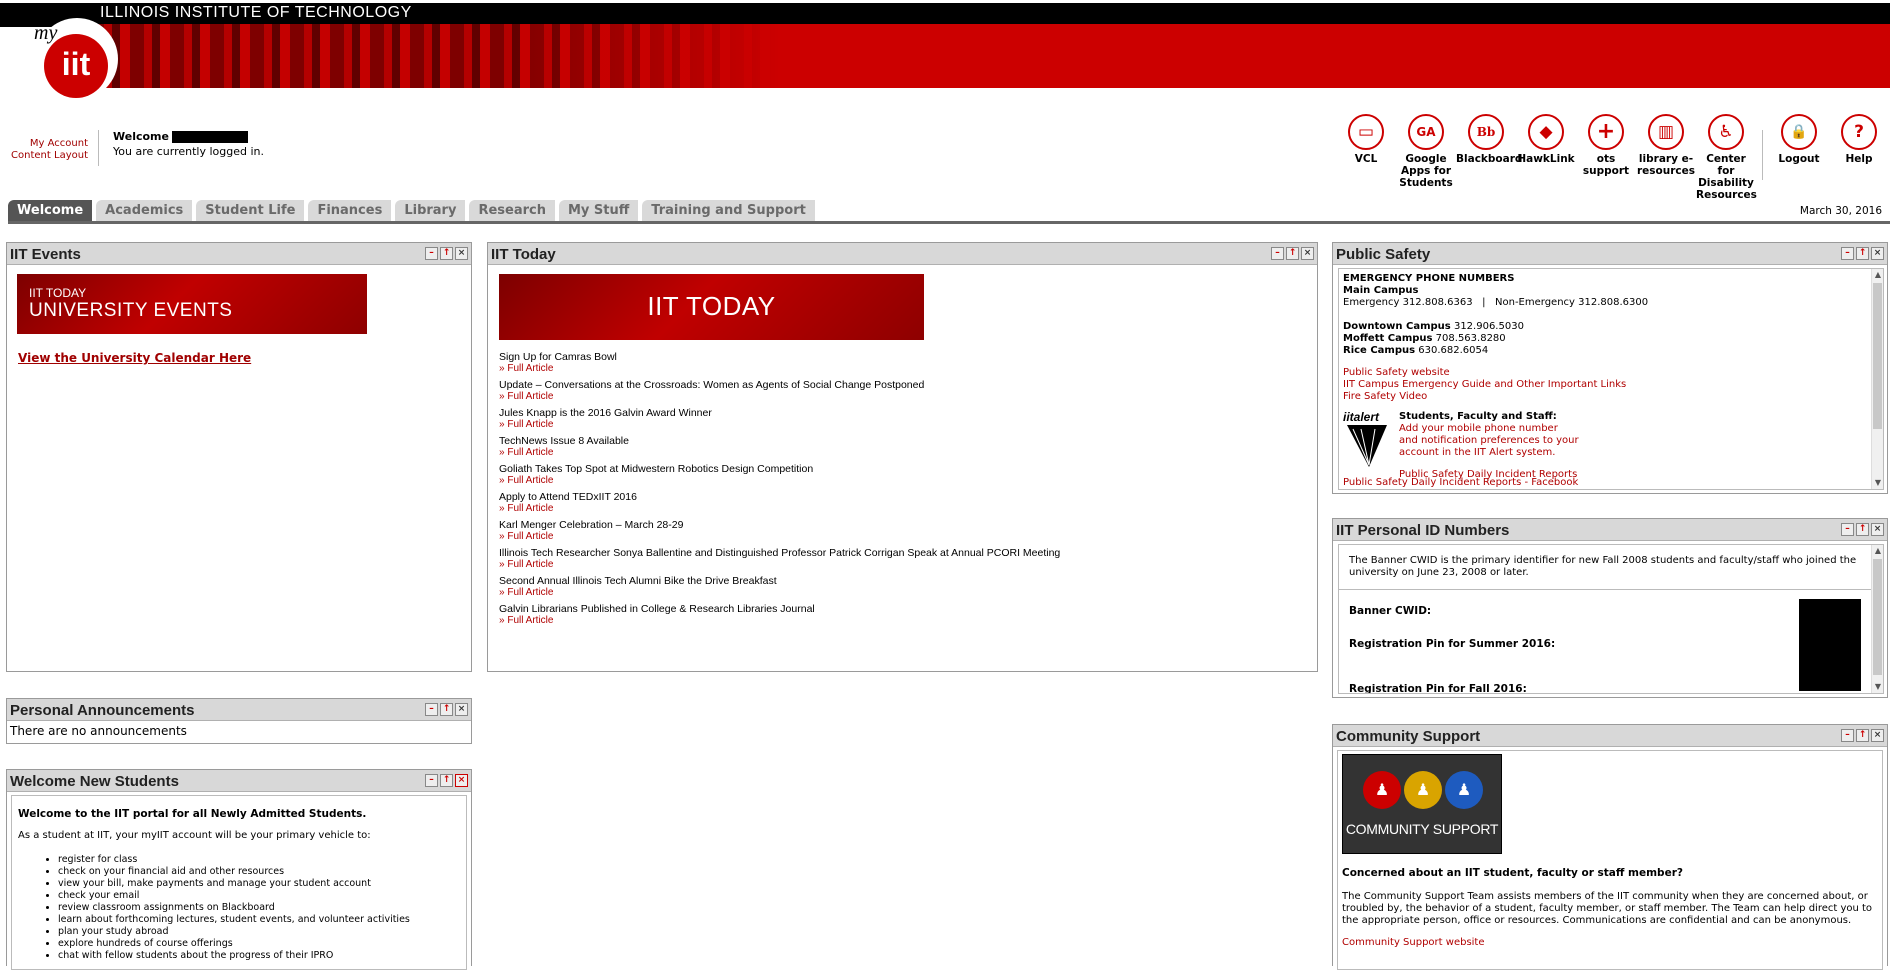  Describe the element at coordinates (48, 144) in the screenshot. I see `my-account-link: My Account` at that location.